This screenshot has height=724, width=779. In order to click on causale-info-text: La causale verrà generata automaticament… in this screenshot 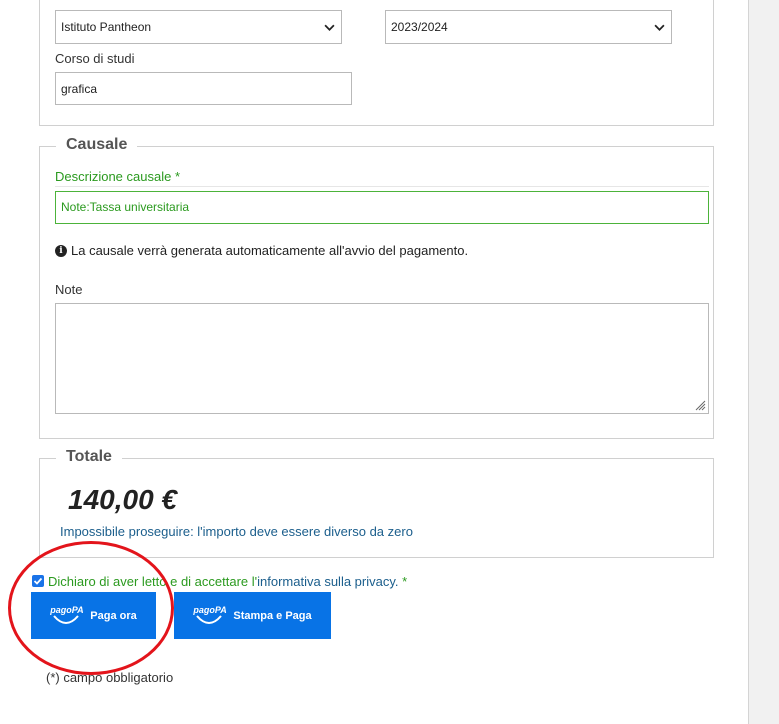, I will do `click(270, 250)`.